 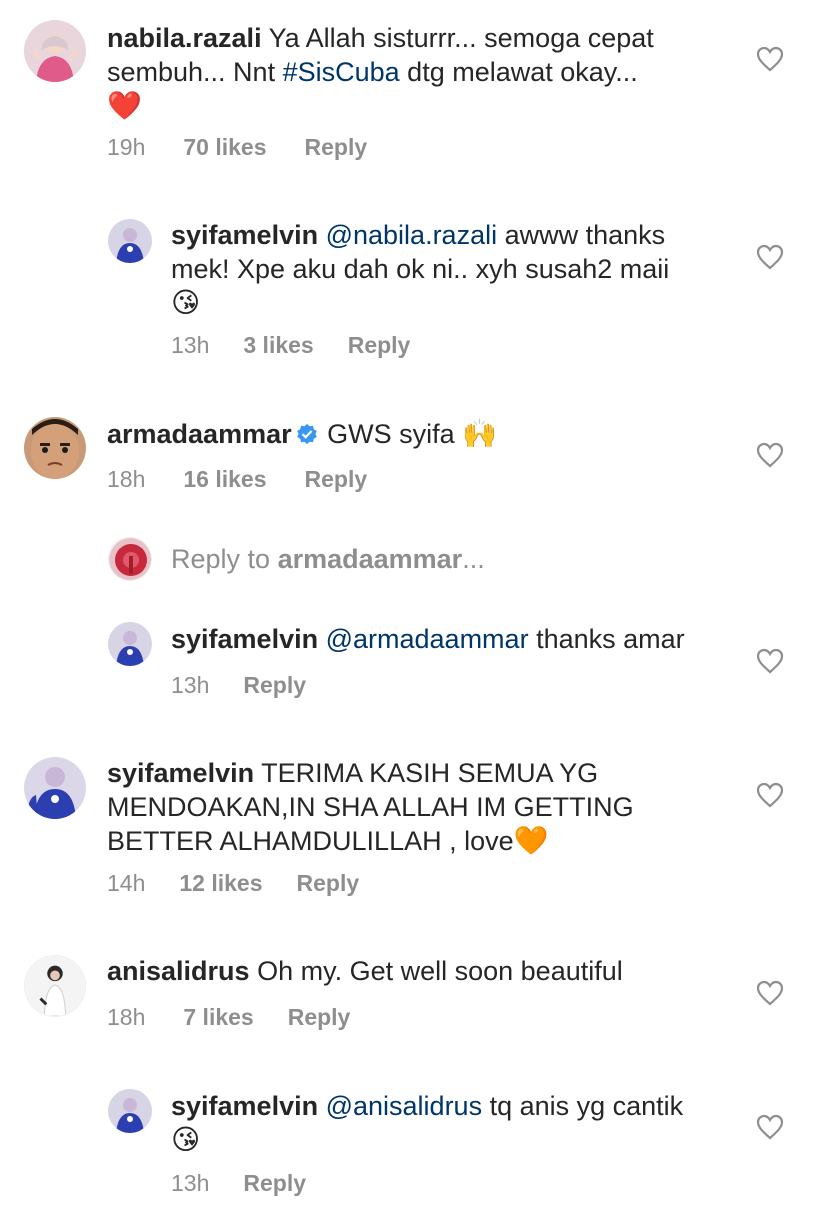 What do you see at coordinates (306, 434) in the screenshot?
I see `verified-badge-icon` at bounding box center [306, 434].